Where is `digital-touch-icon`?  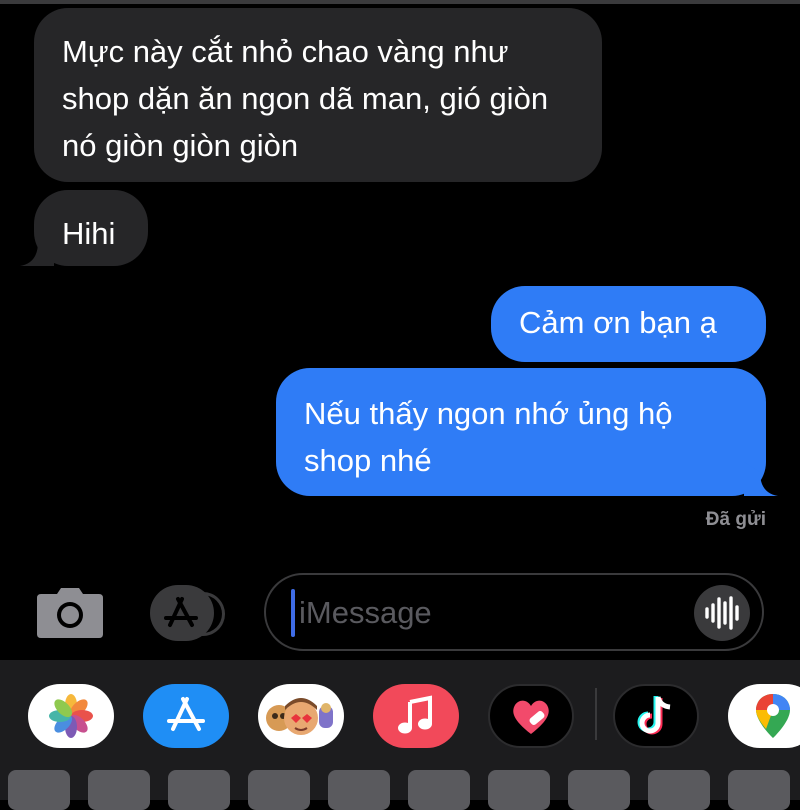 digital-touch-icon is located at coordinates (531, 717).